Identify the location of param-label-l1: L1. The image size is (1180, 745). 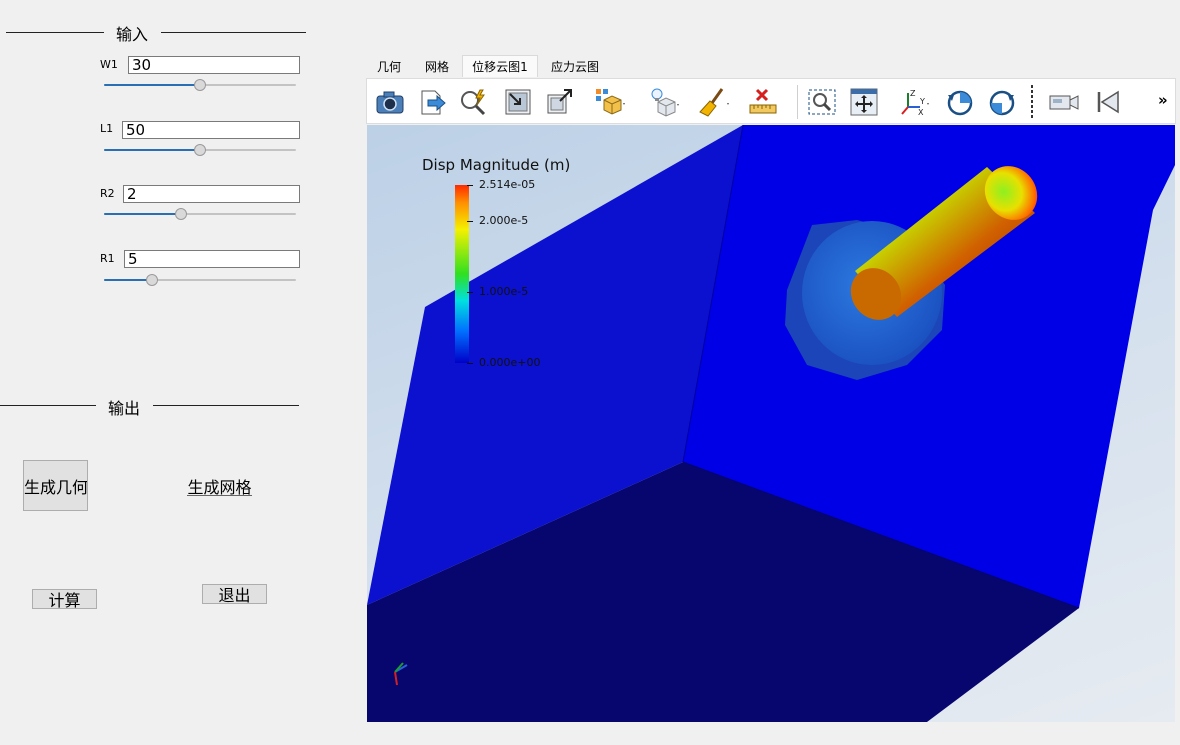
(107, 128).